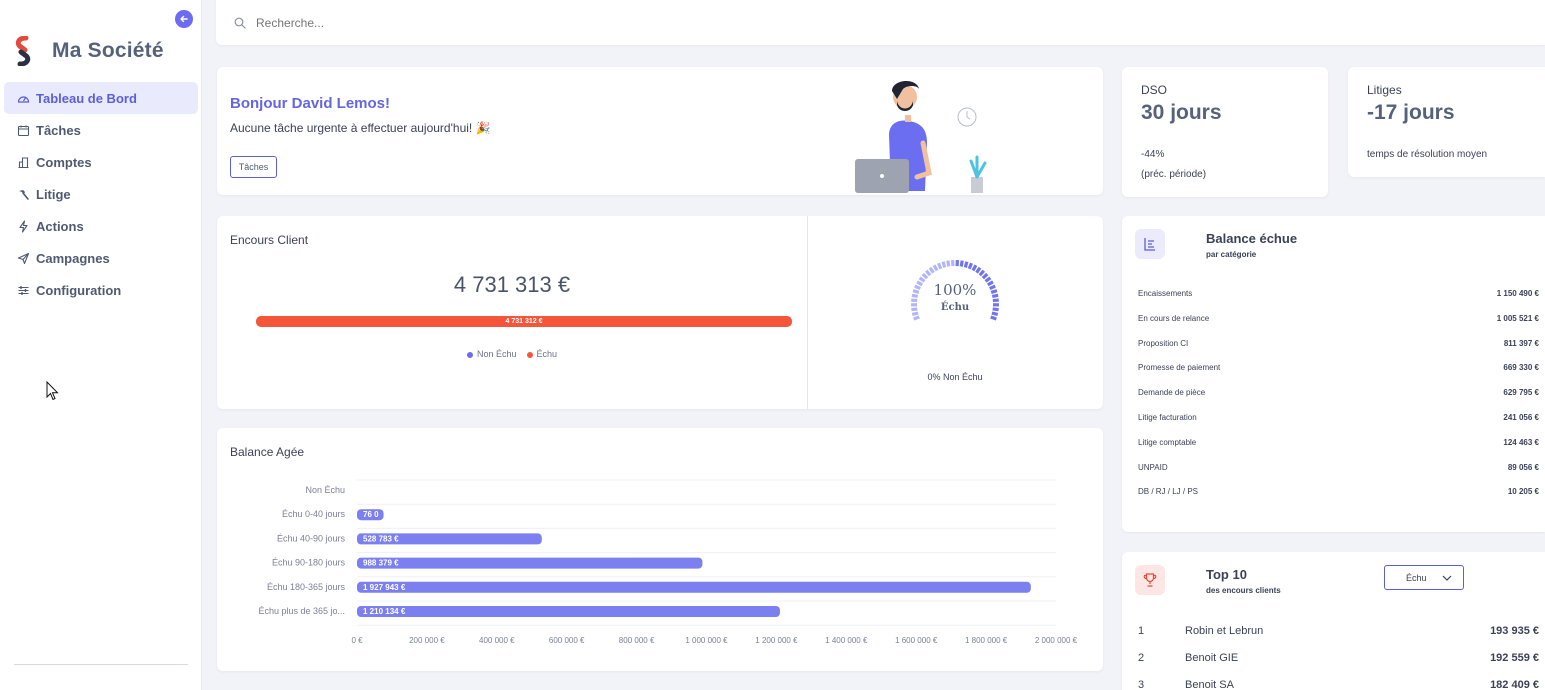 The image size is (1545, 690). I want to click on arrow-left-icon, so click(184, 19).